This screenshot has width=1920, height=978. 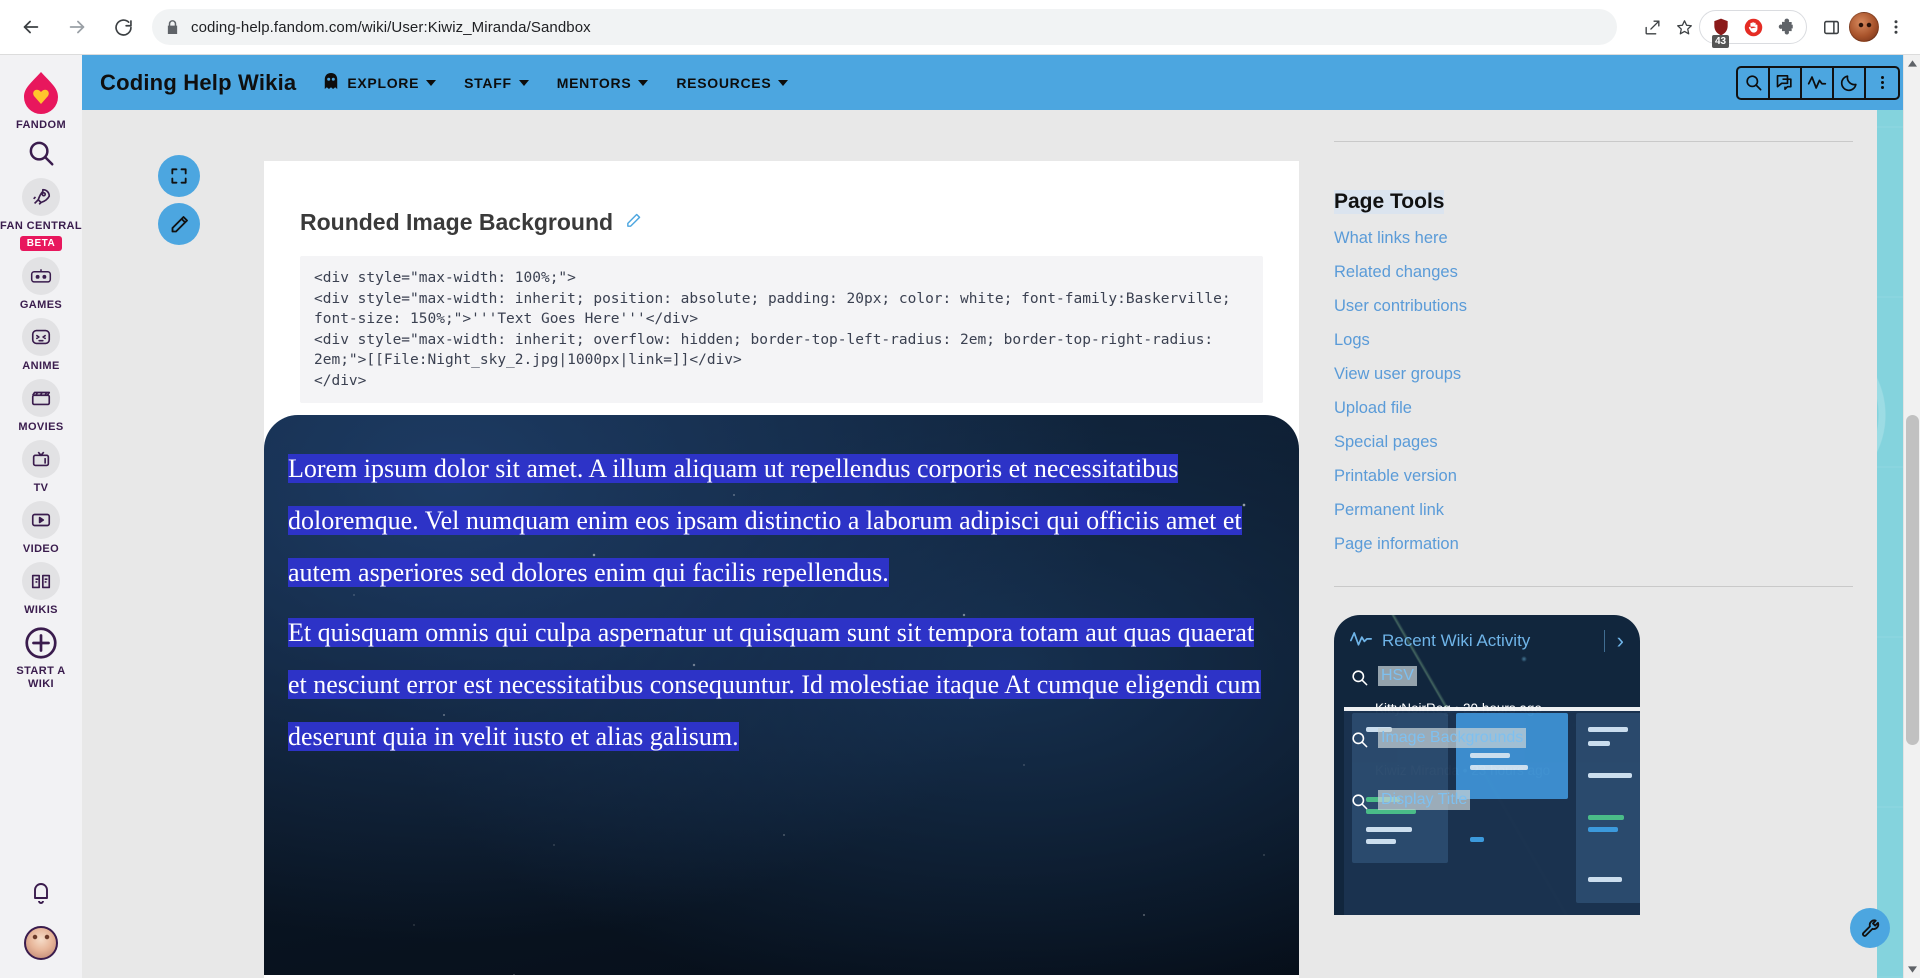 I want to click on open-book-icon, so click(x=41, y=581).